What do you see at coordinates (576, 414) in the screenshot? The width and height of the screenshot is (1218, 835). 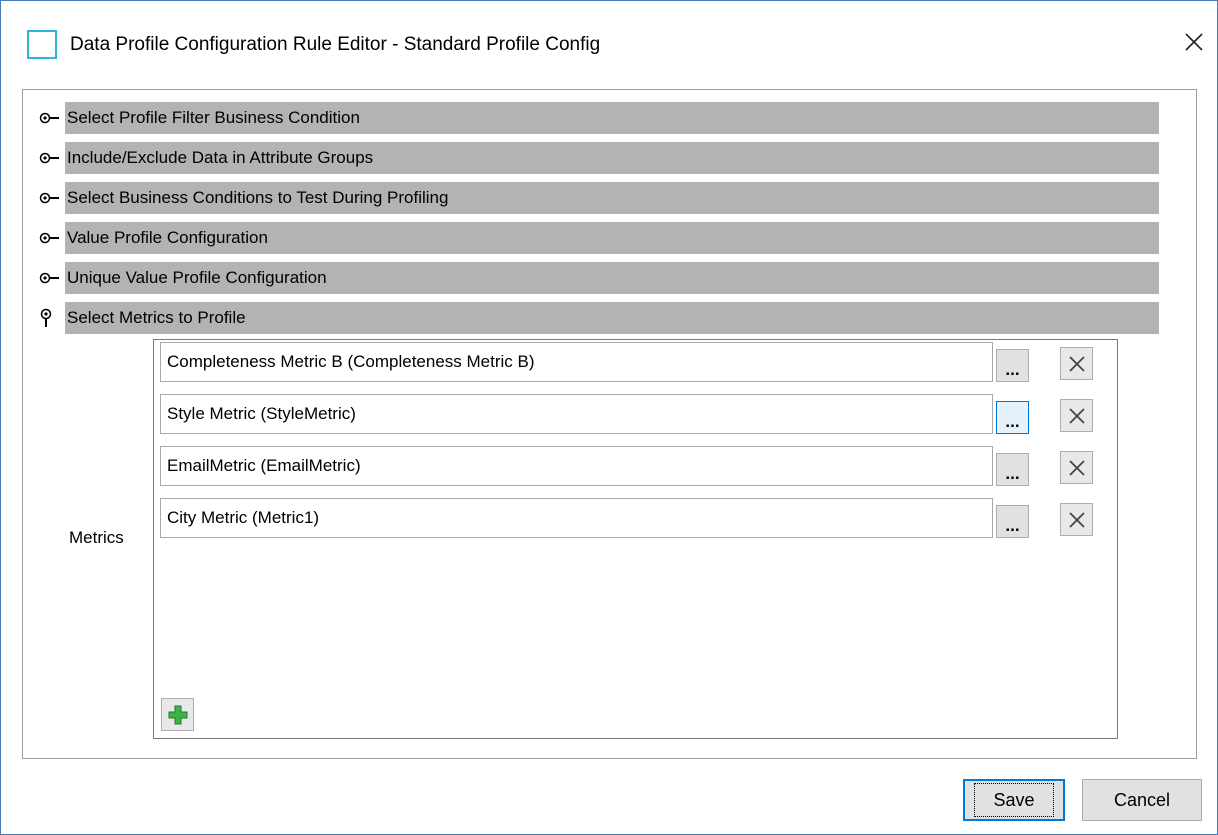 I see `metric-value-field: Style Metric (StyleMetric)` at bounding box center [576, 414].